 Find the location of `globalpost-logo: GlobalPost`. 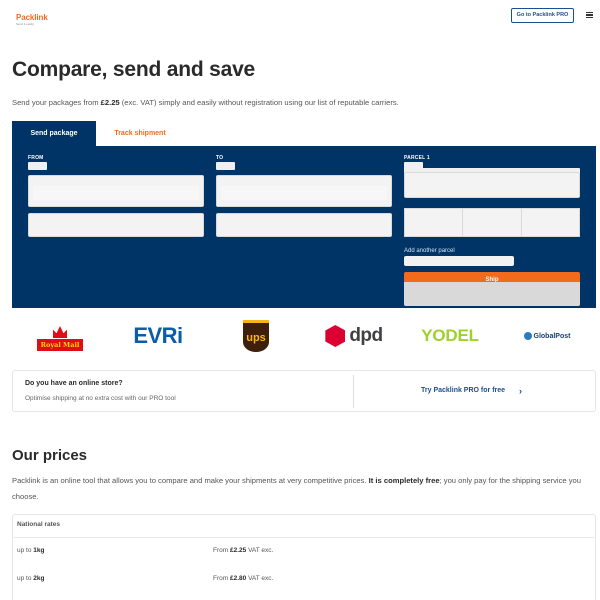

globalpost-logo: GlobalPost is located at coordinates (547, 336).